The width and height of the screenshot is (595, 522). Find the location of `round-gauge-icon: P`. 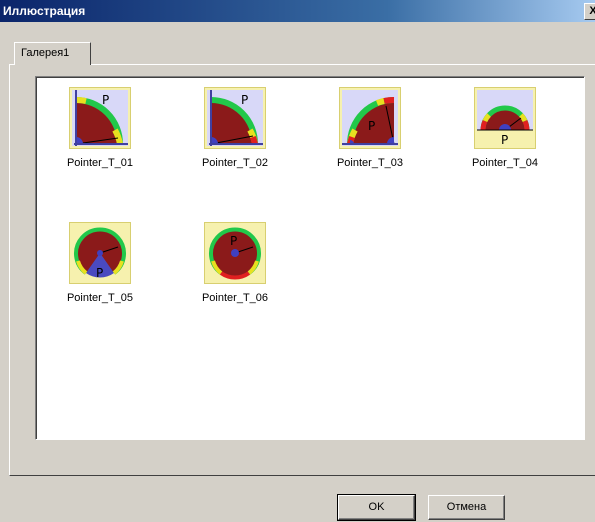

round-gauge-icon: P is located at coordinates (235, 253).